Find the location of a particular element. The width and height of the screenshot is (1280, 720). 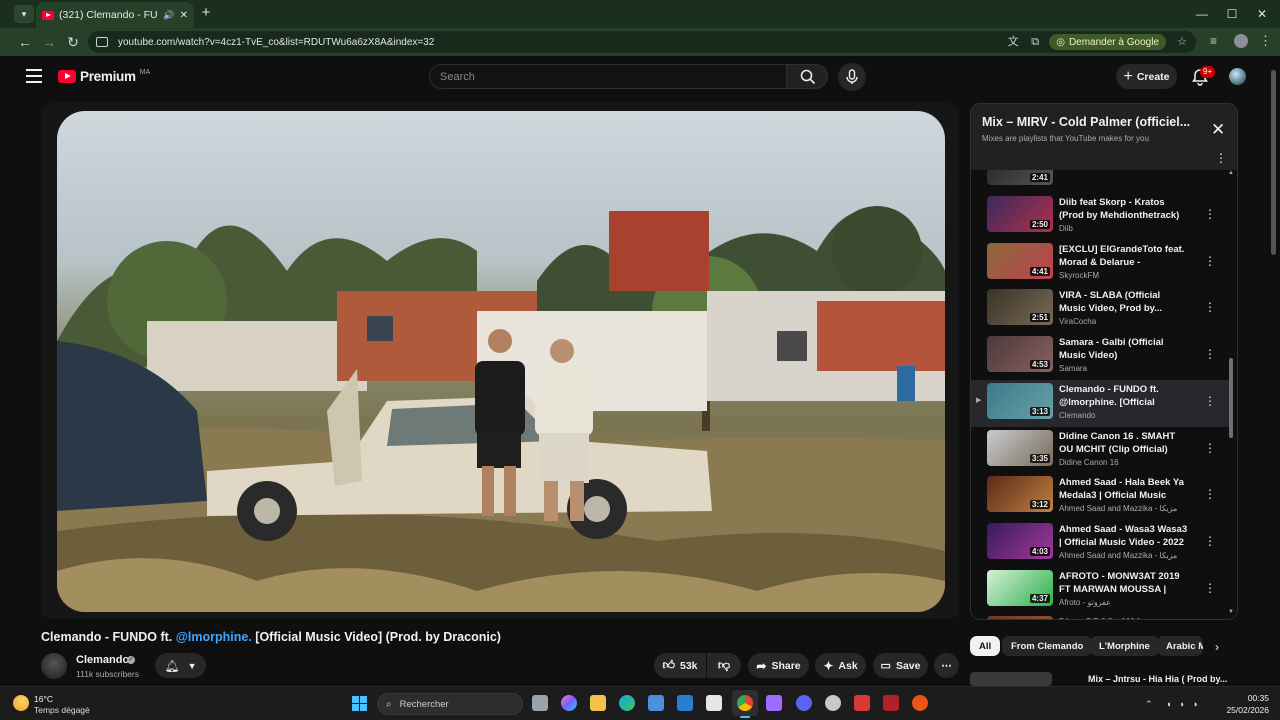

chip-arabic: Arabic M is located at coordinates (1180, 646).